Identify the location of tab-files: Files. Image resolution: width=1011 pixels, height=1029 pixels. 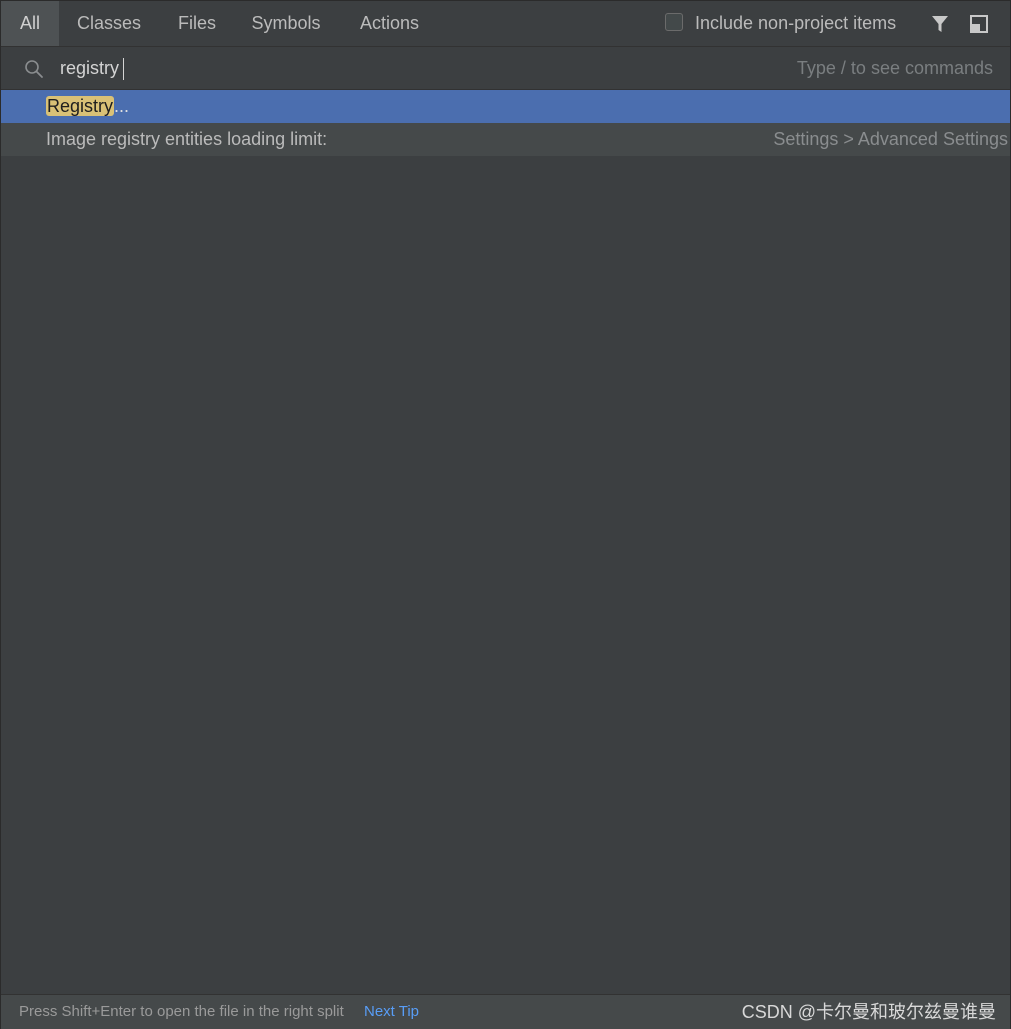
(197, 23).